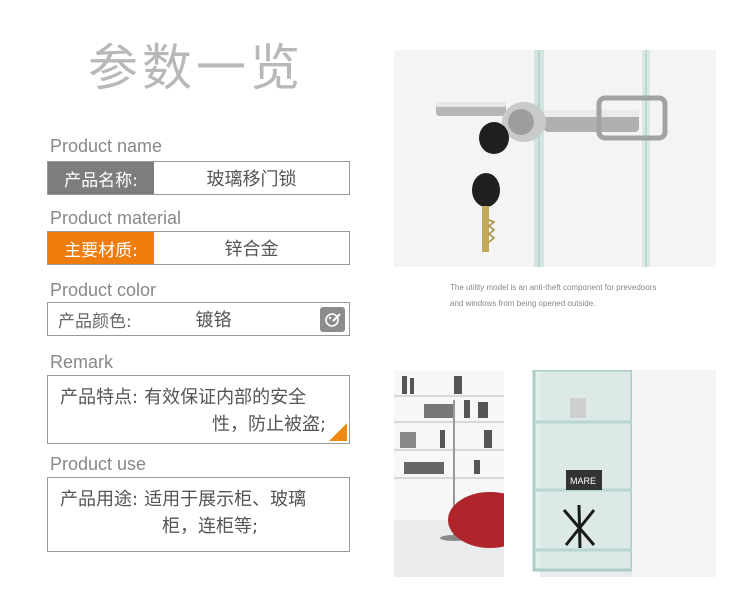 The height and width of the screenshot is (593, 750). I want to click on product-use-value-line1: 适用于展示柜、玻璃, so click(225, 499).